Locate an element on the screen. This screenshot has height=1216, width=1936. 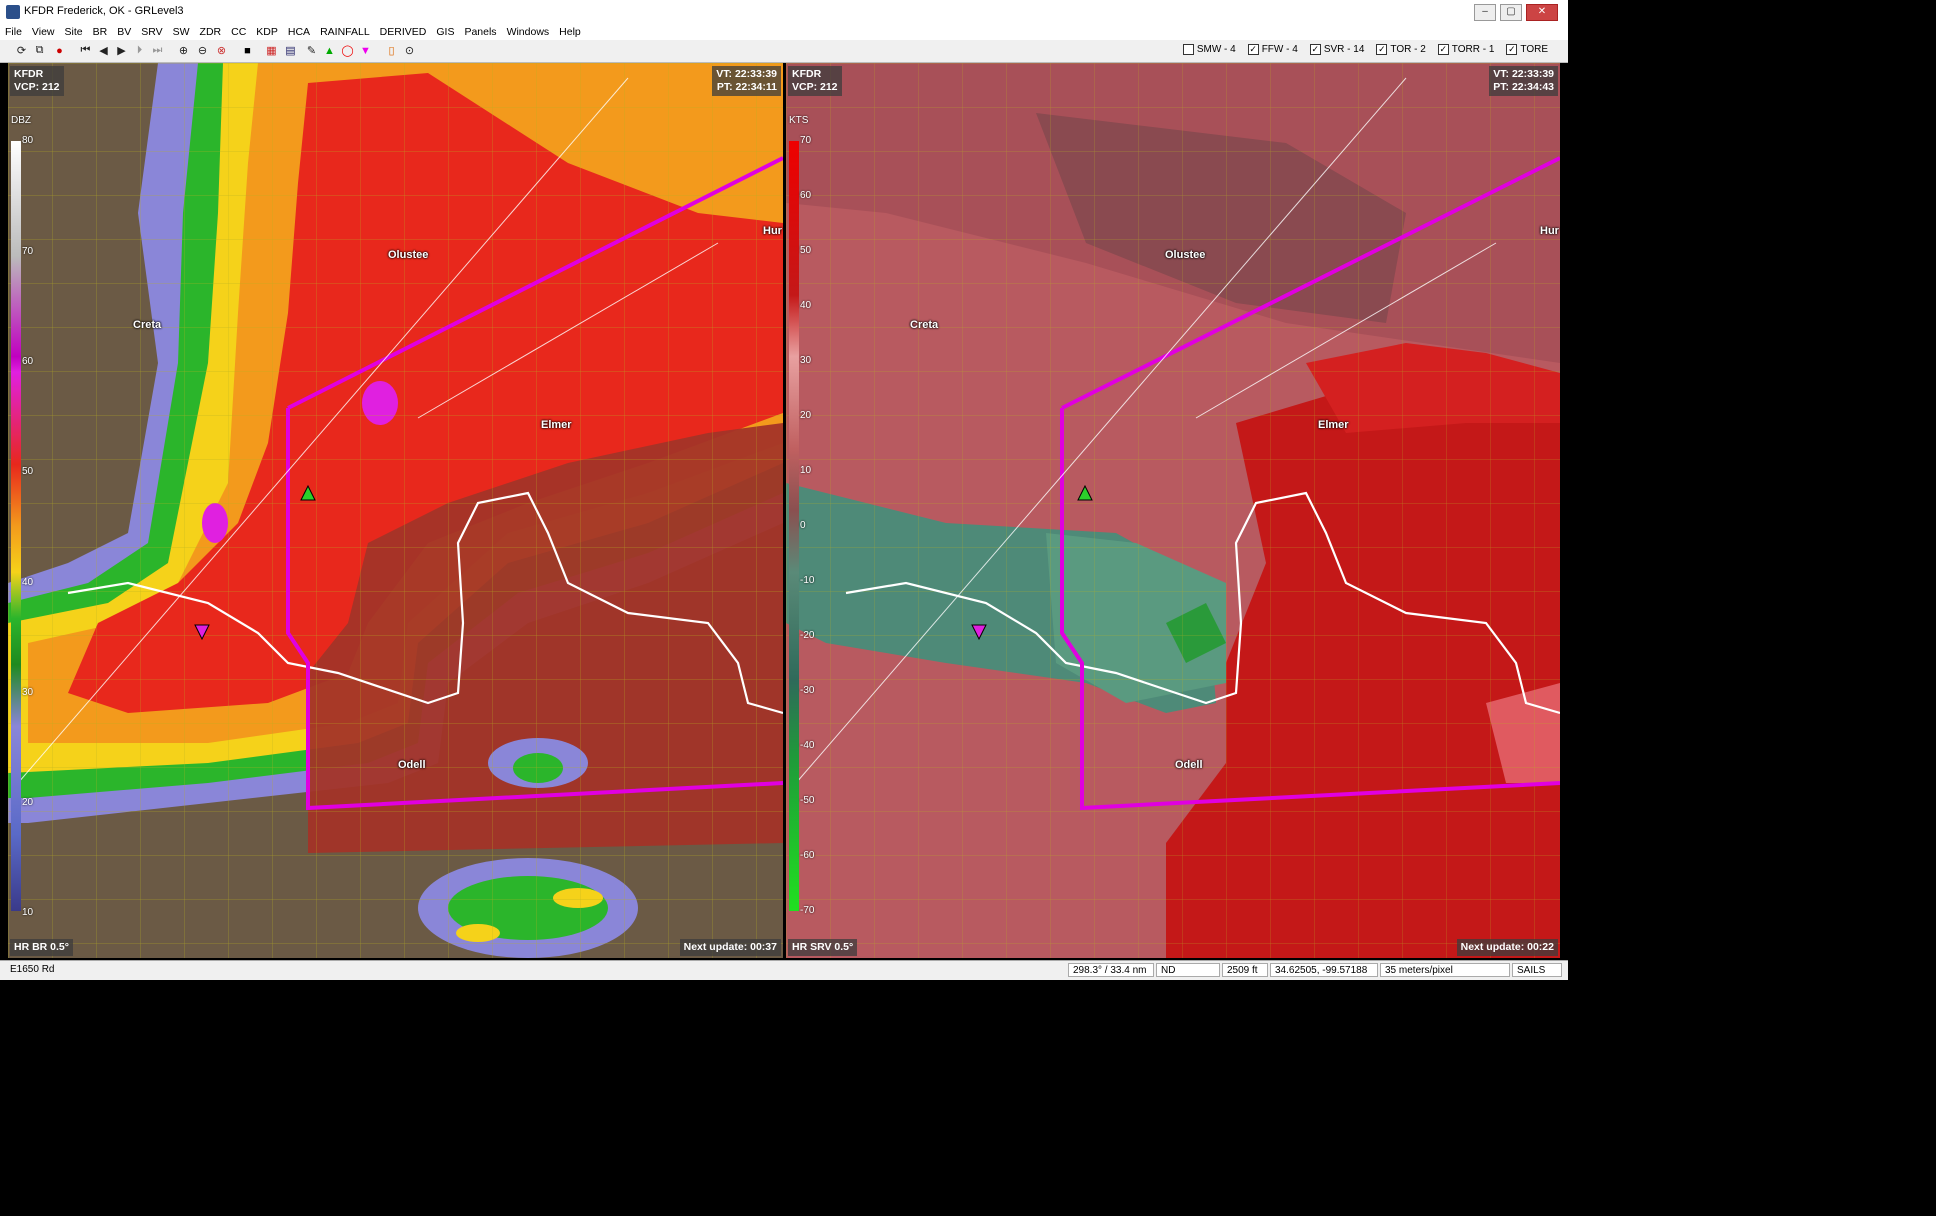
menu-rainfall: RAINFALL is located at coordinates (345, 32).